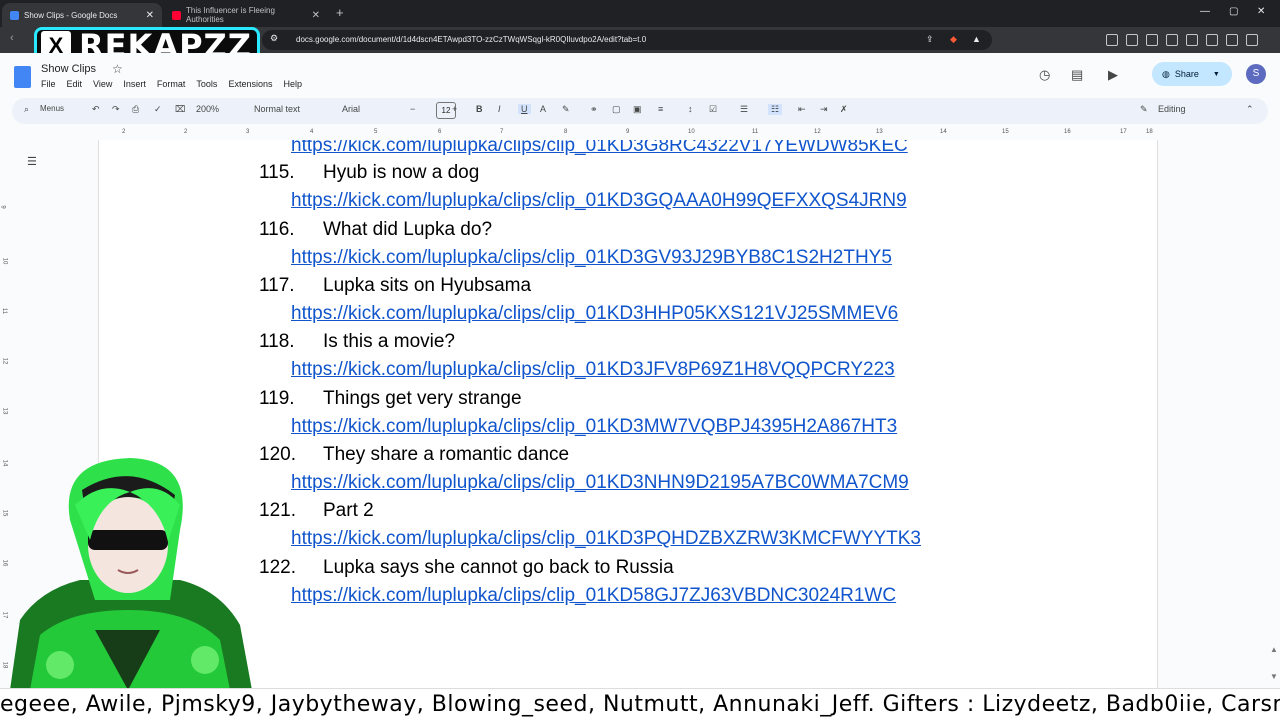 This screenshot has width=1280, height=720. Describe the element at coordinates (277, 172) in the screenshot. I see `list-number: 115.` at that location.